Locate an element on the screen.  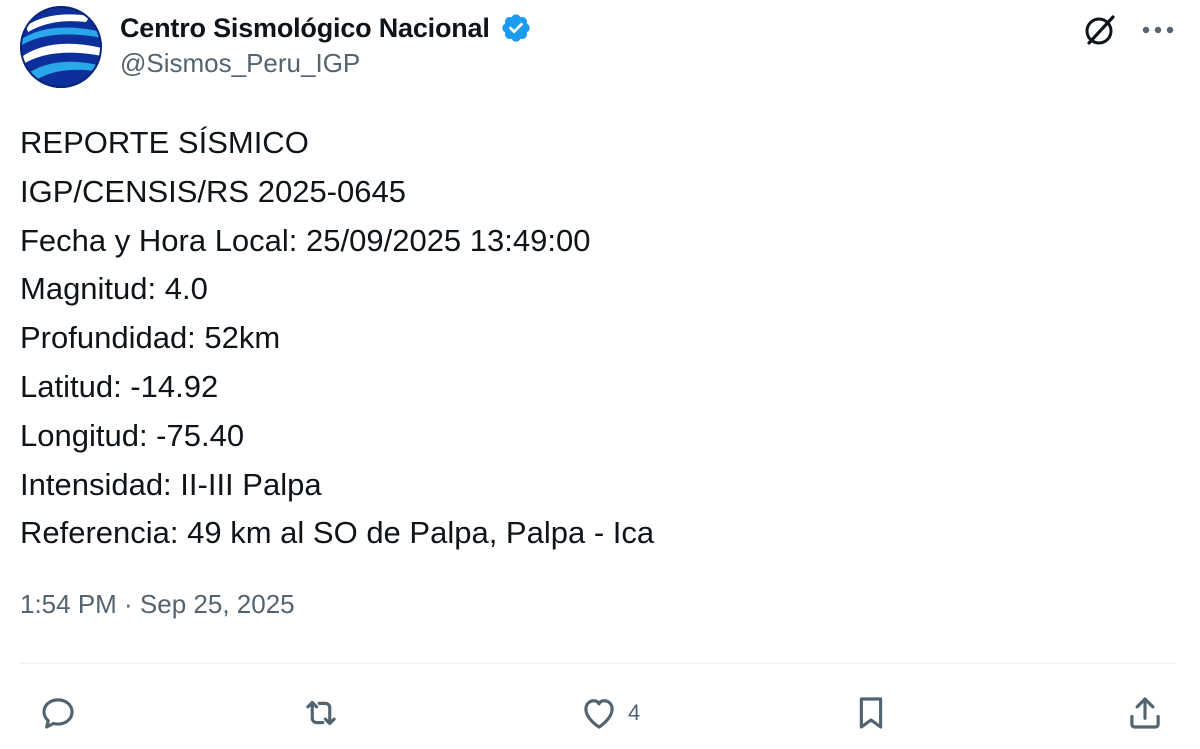
igp-globe-logo-icon is located at coordinates (61, 47).